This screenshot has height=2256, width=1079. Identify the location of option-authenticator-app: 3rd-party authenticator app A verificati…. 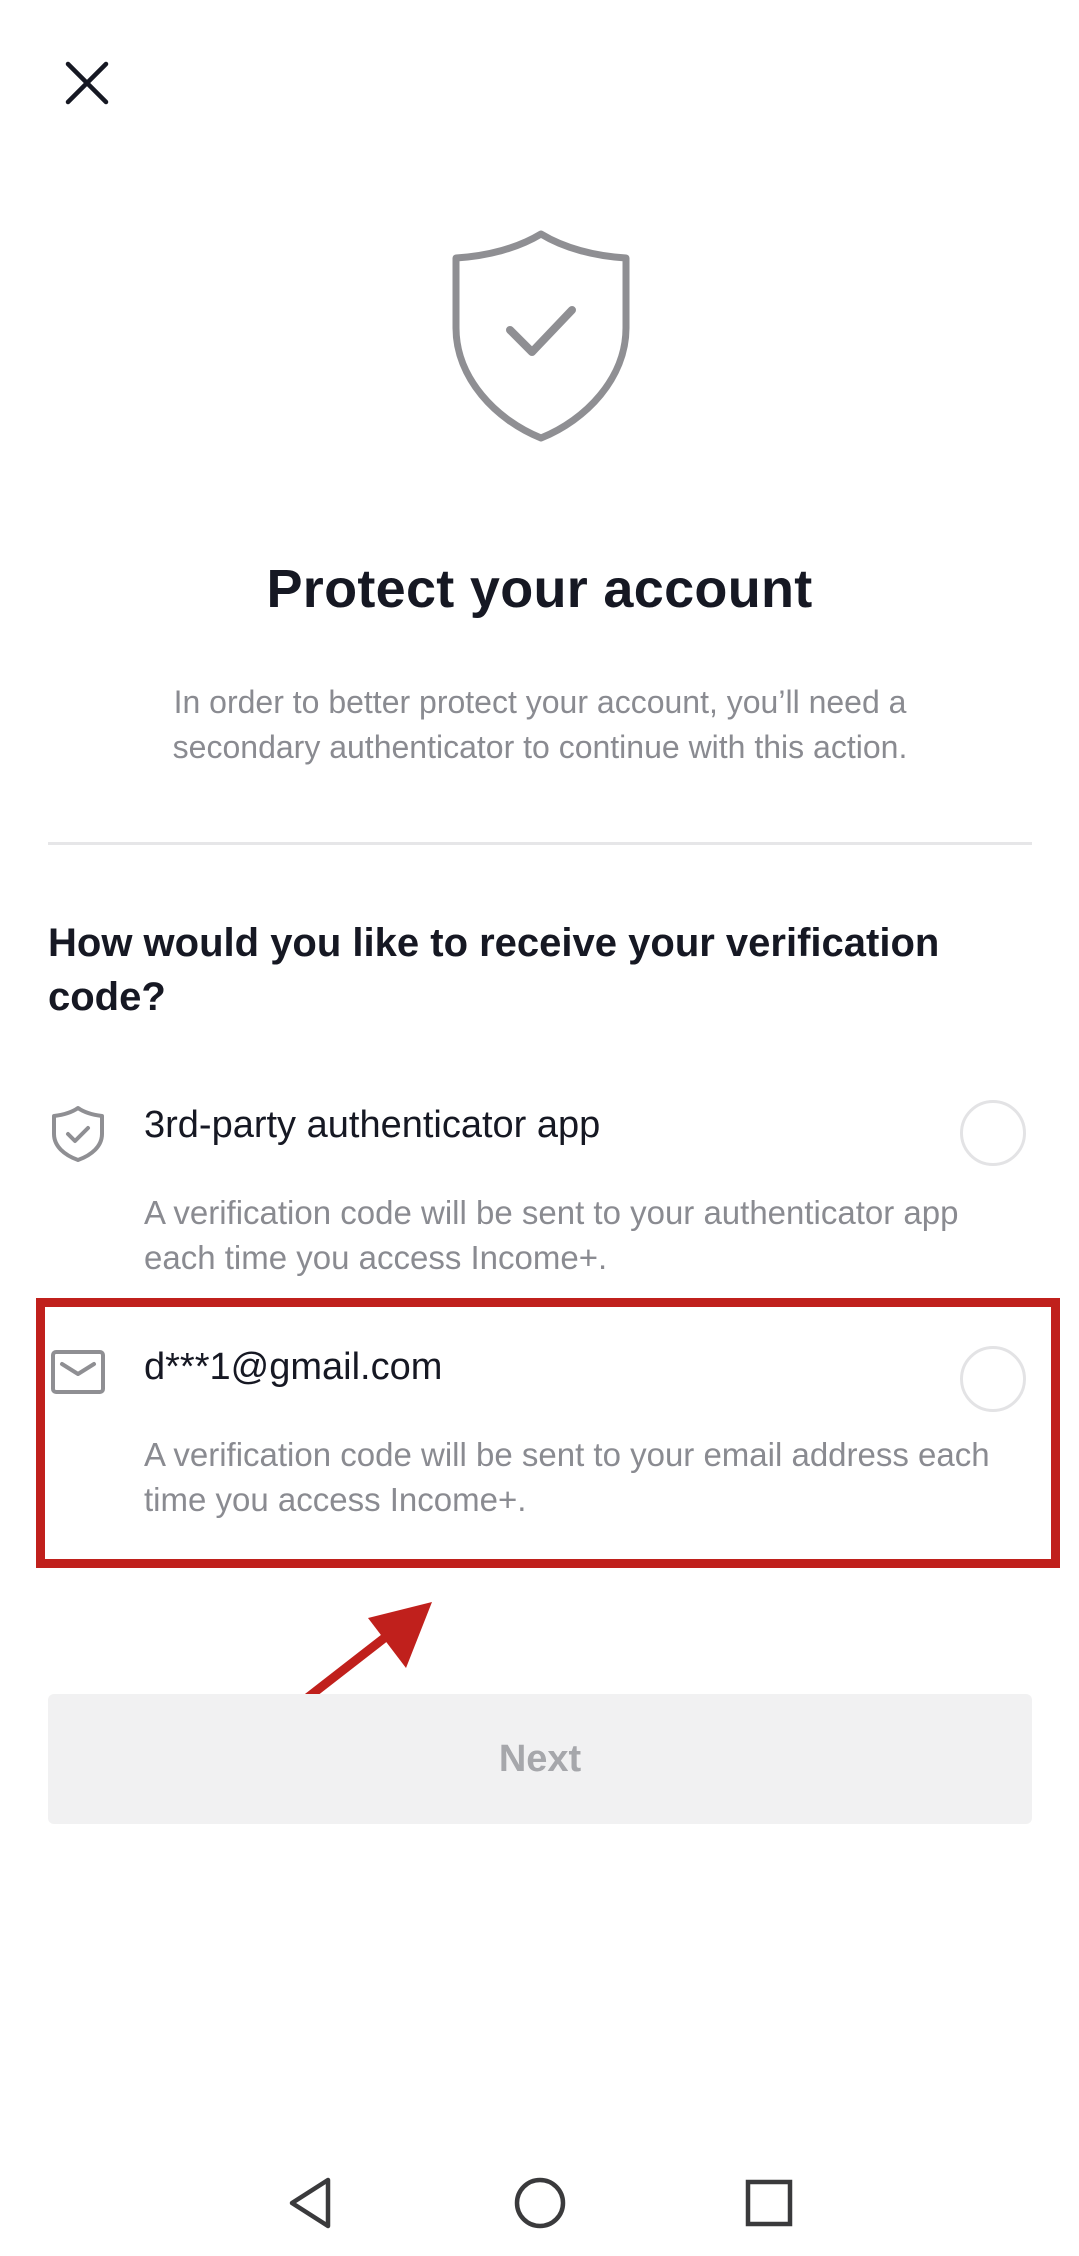
(543, 1190).